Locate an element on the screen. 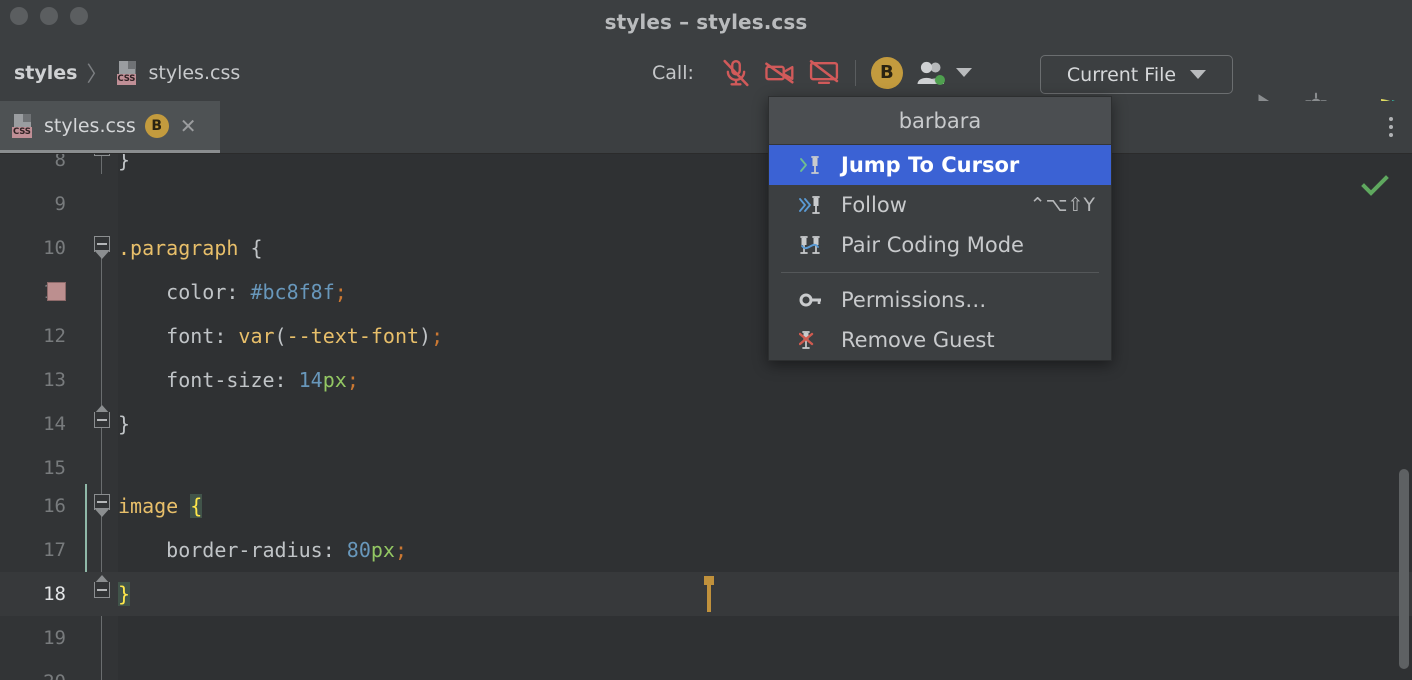 Image resolution: width=1412 pixels, height=680 pixels. microphone-muted-icon is located at coordinates (736, 73).